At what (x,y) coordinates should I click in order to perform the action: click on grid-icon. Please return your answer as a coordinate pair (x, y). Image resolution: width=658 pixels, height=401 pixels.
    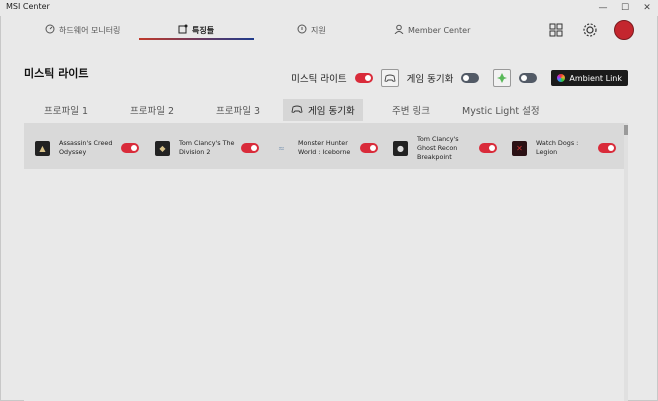
    Looking at the image, I should click on (556, 30).